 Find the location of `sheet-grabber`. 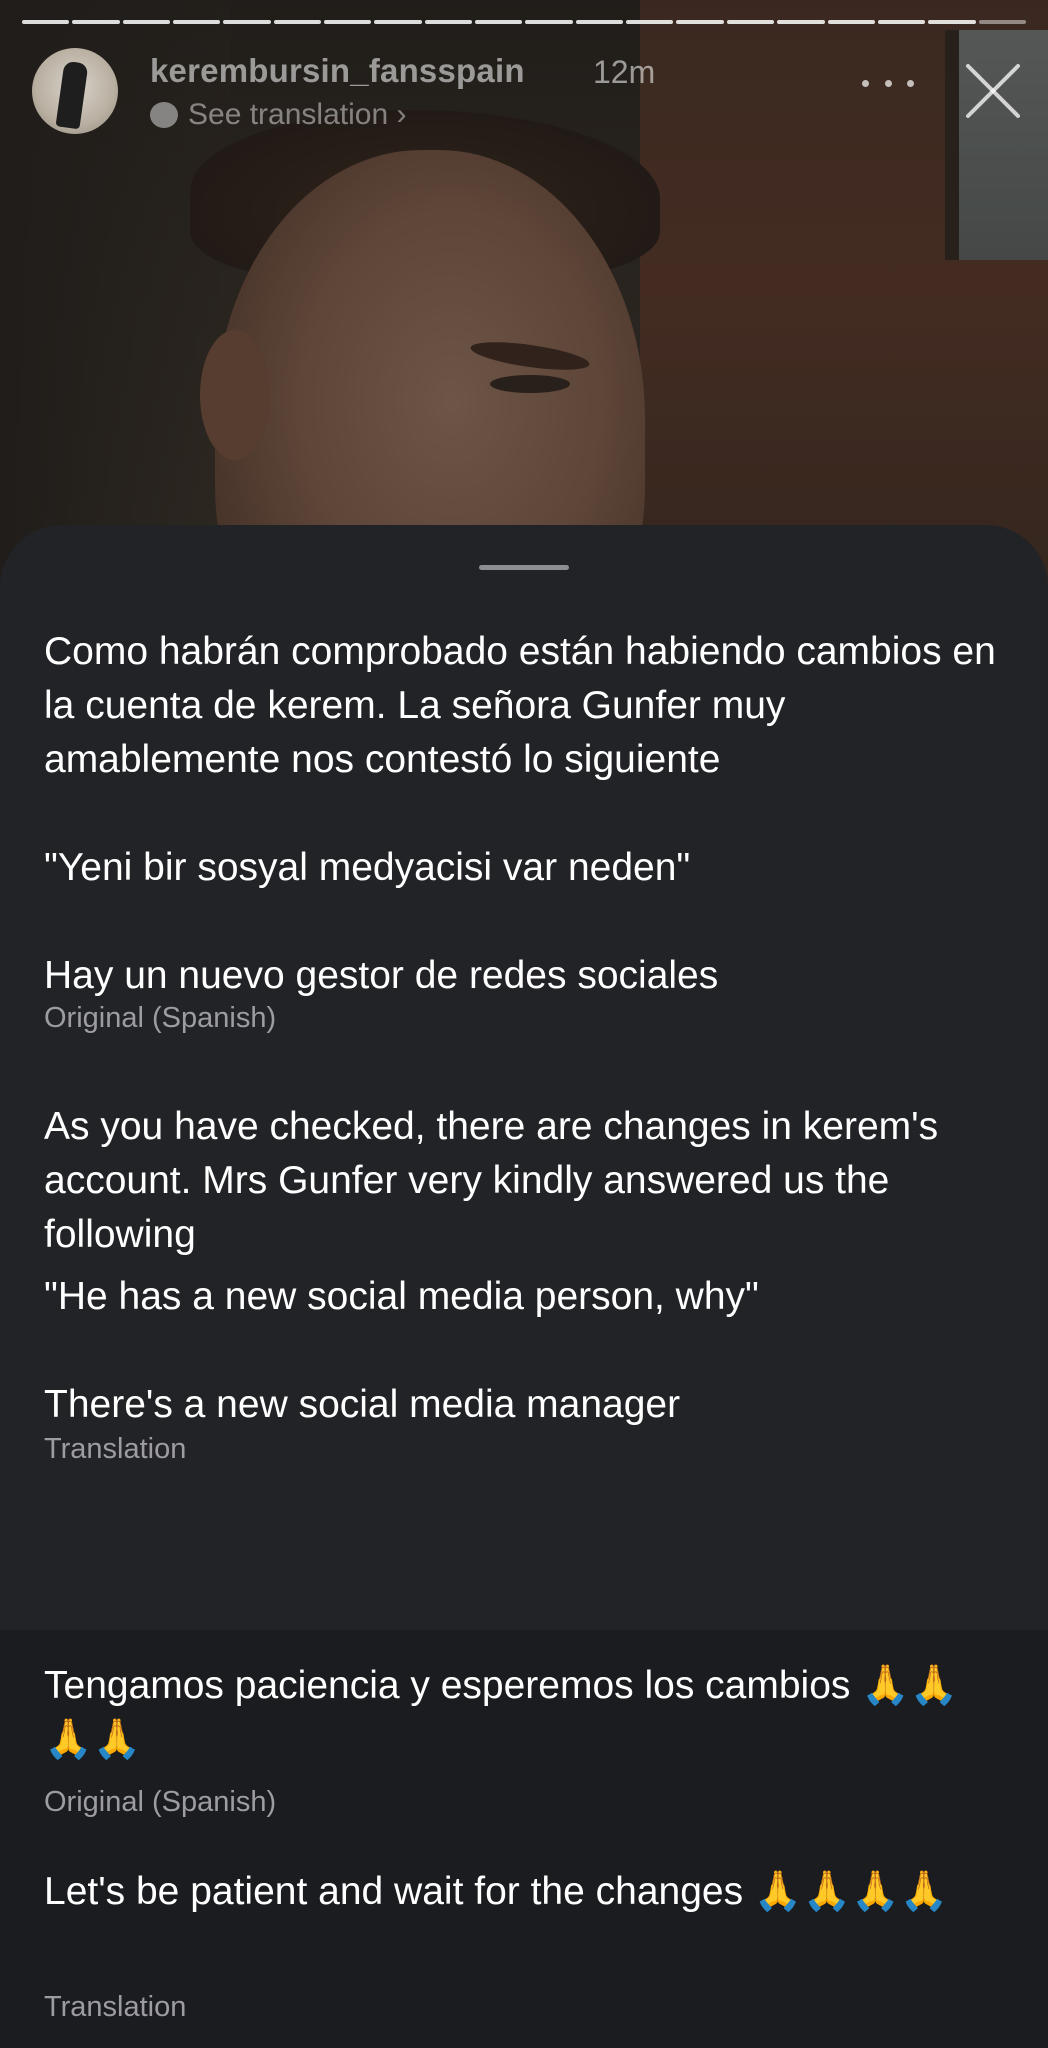

sheet-grabber is located at coordinates (524, 567).